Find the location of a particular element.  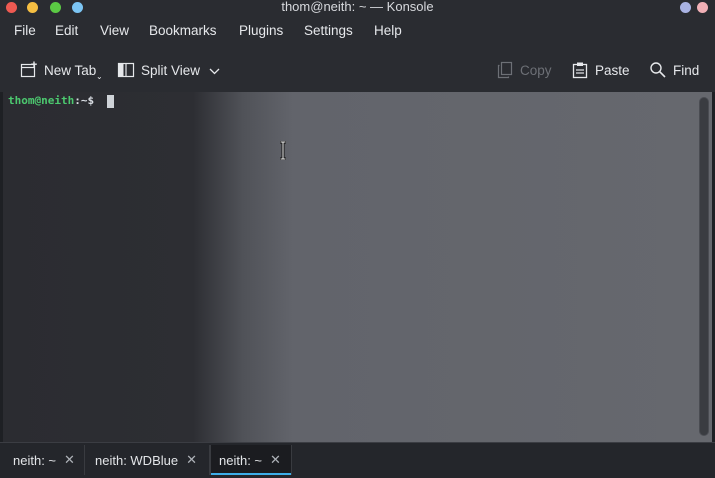

menu-view: View is located at coordinates (114, 30).